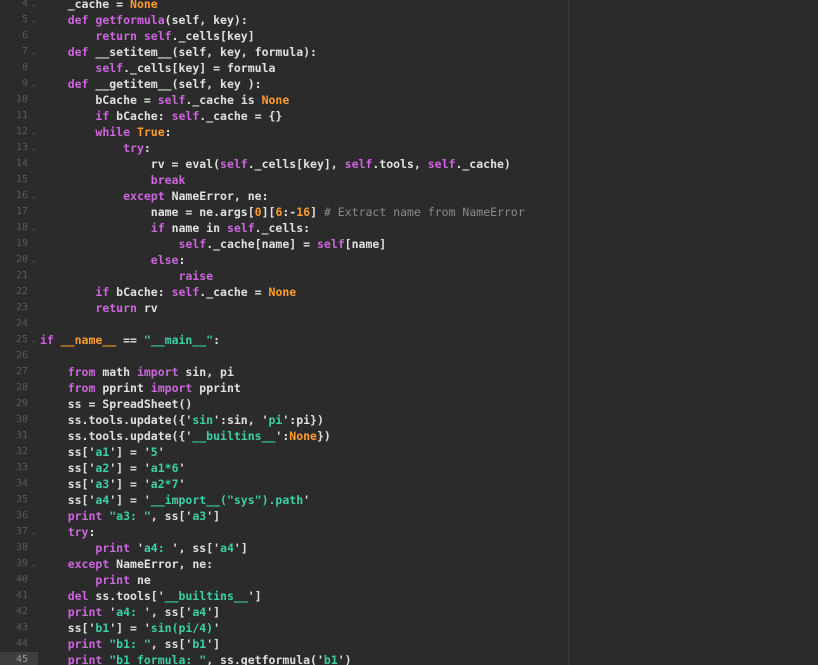 This screenshot has height=665, width=818. What do you see at coordinates (130, 516) in the screenshot?
I see `string-token: "a3: "` at bounding box center [130, 516].